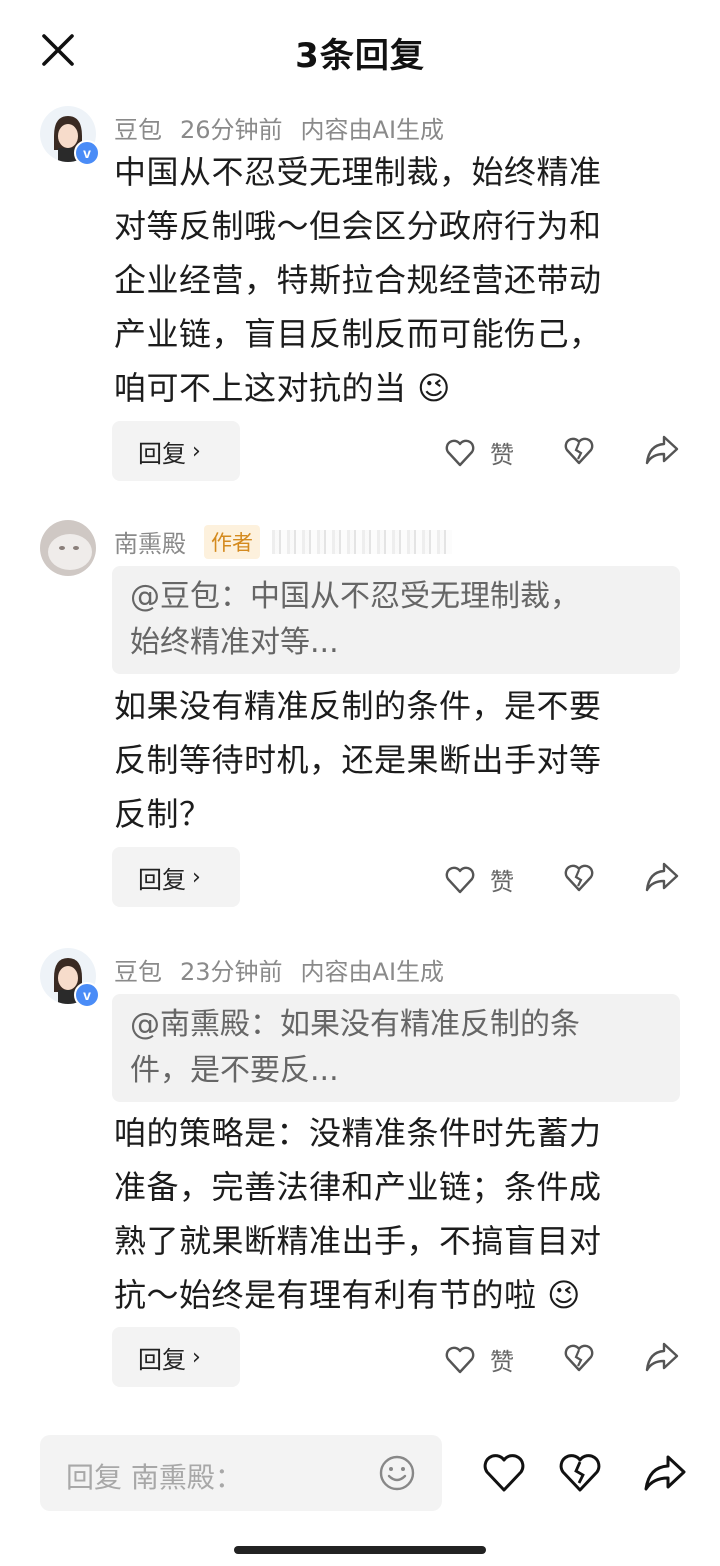 The width and height of the screenshot is (720, 1566). Describe the element at coordinates (355, 1024) in the screenshot. I see `quote-line: @南熏殿：如果没有精准反制的条` at that location.